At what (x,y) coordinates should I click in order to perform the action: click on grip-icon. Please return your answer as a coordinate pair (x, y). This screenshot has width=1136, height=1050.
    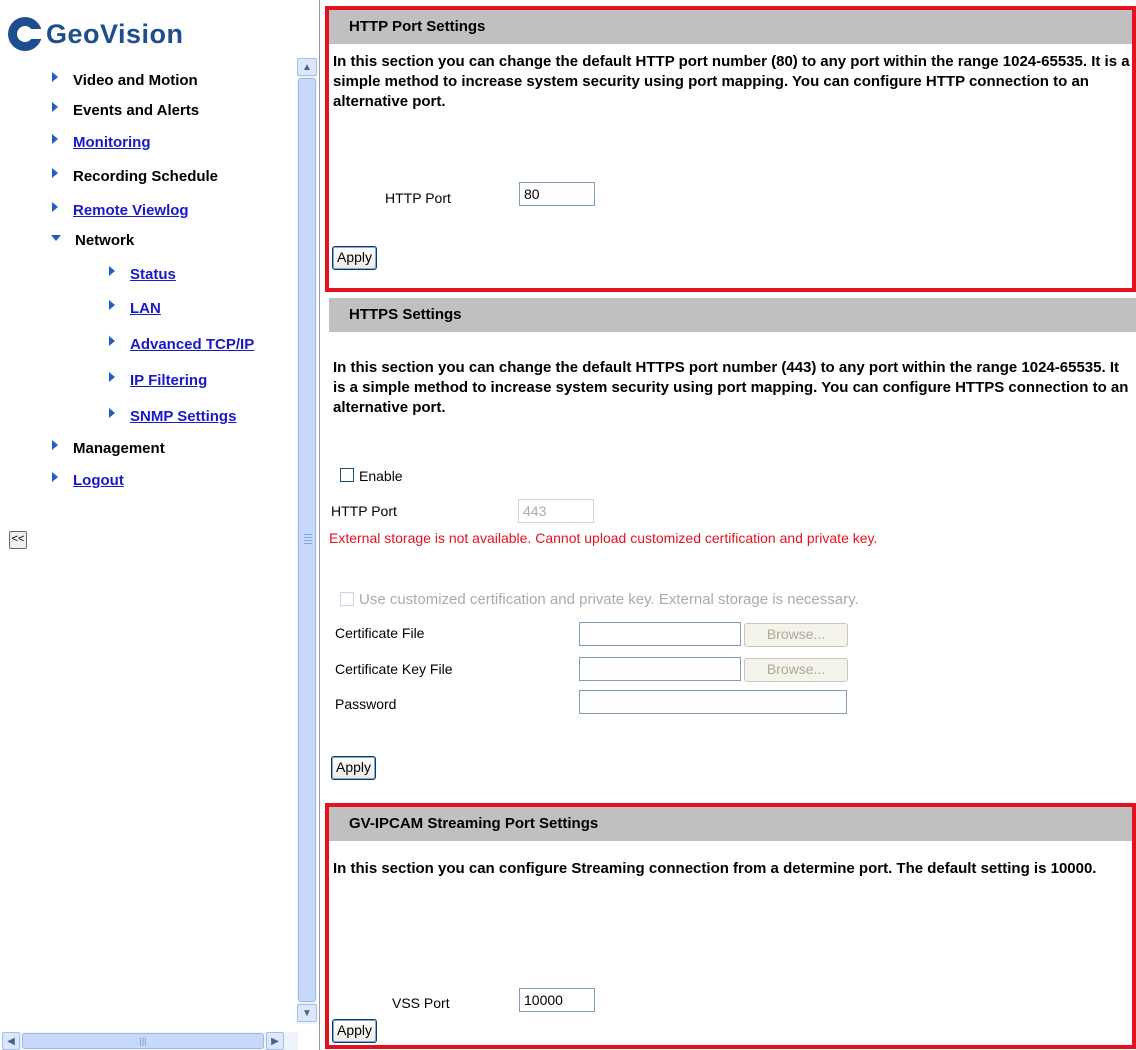
    Looking at the image, I should click on (308, 540).